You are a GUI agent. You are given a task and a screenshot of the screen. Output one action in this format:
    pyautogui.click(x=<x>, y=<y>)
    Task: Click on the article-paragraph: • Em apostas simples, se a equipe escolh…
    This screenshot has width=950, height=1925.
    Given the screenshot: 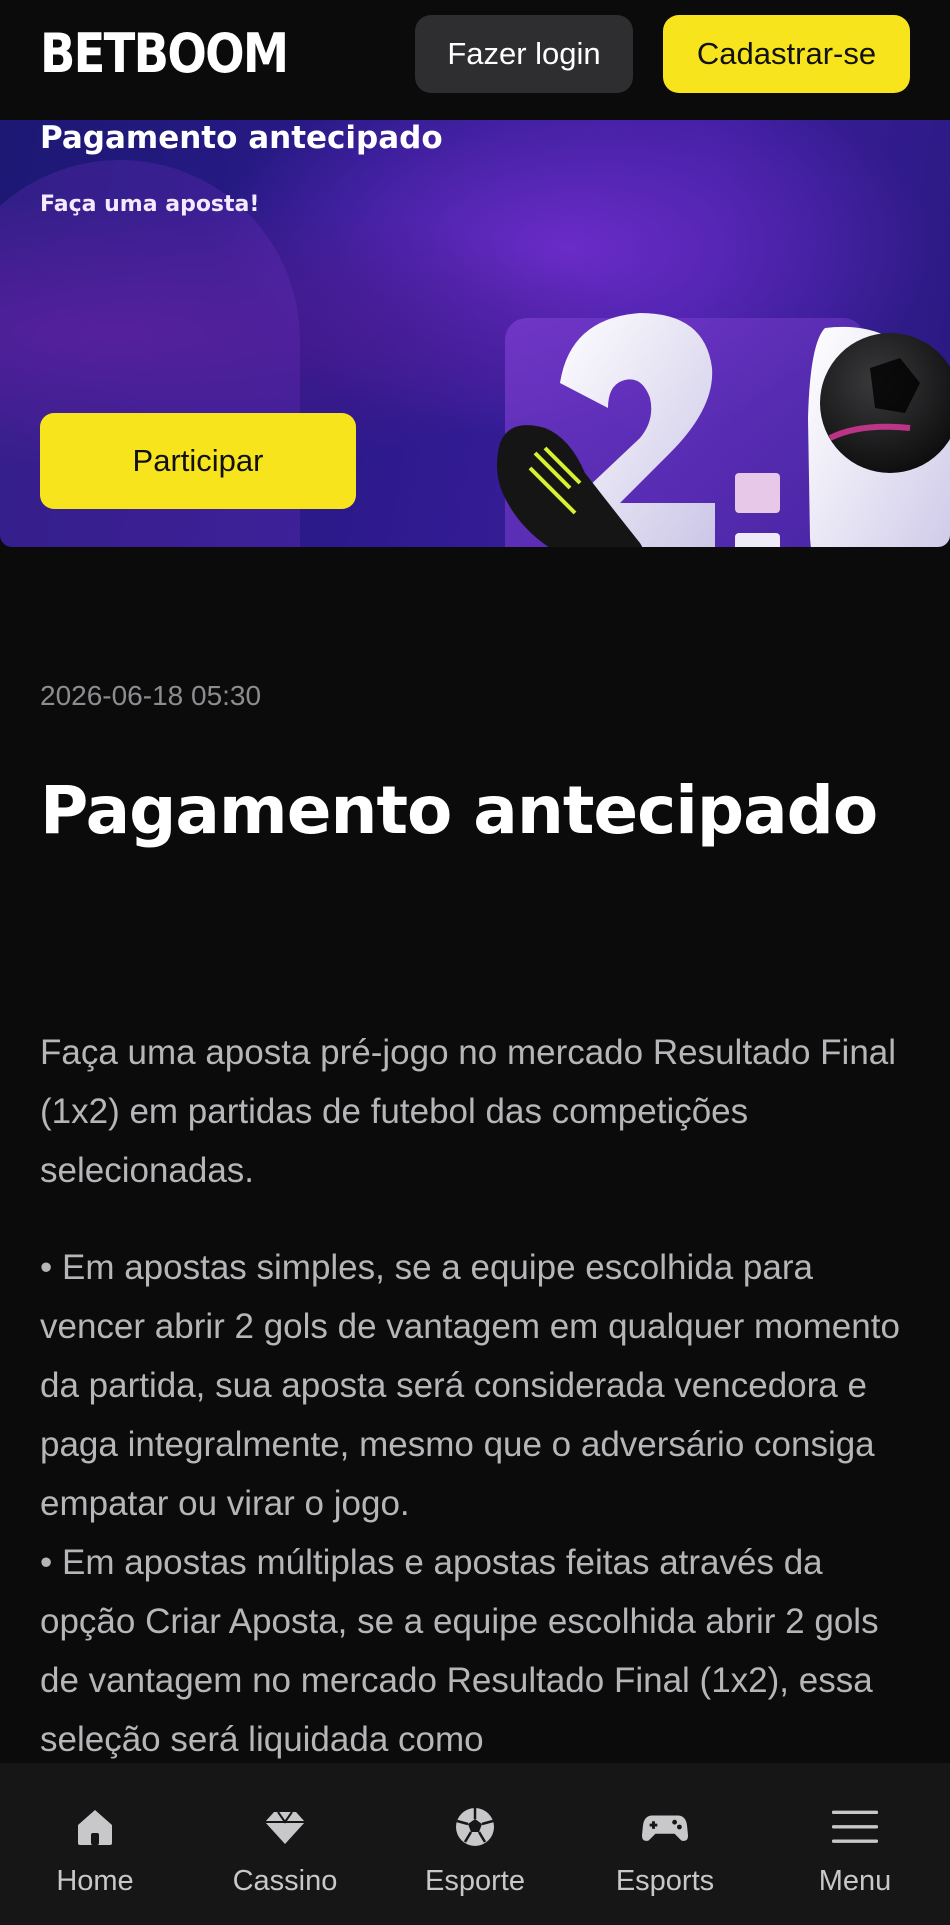 What is the action you would take?
    pyautogui.click(x=470, y=1385)
    